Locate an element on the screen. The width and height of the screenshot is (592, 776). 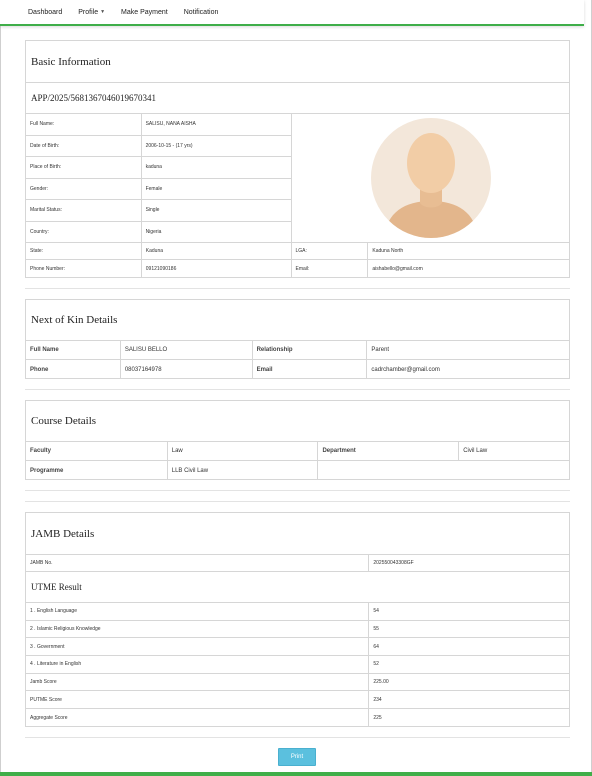
marital-label: Marital Status: is located at coordinates (84, 210).